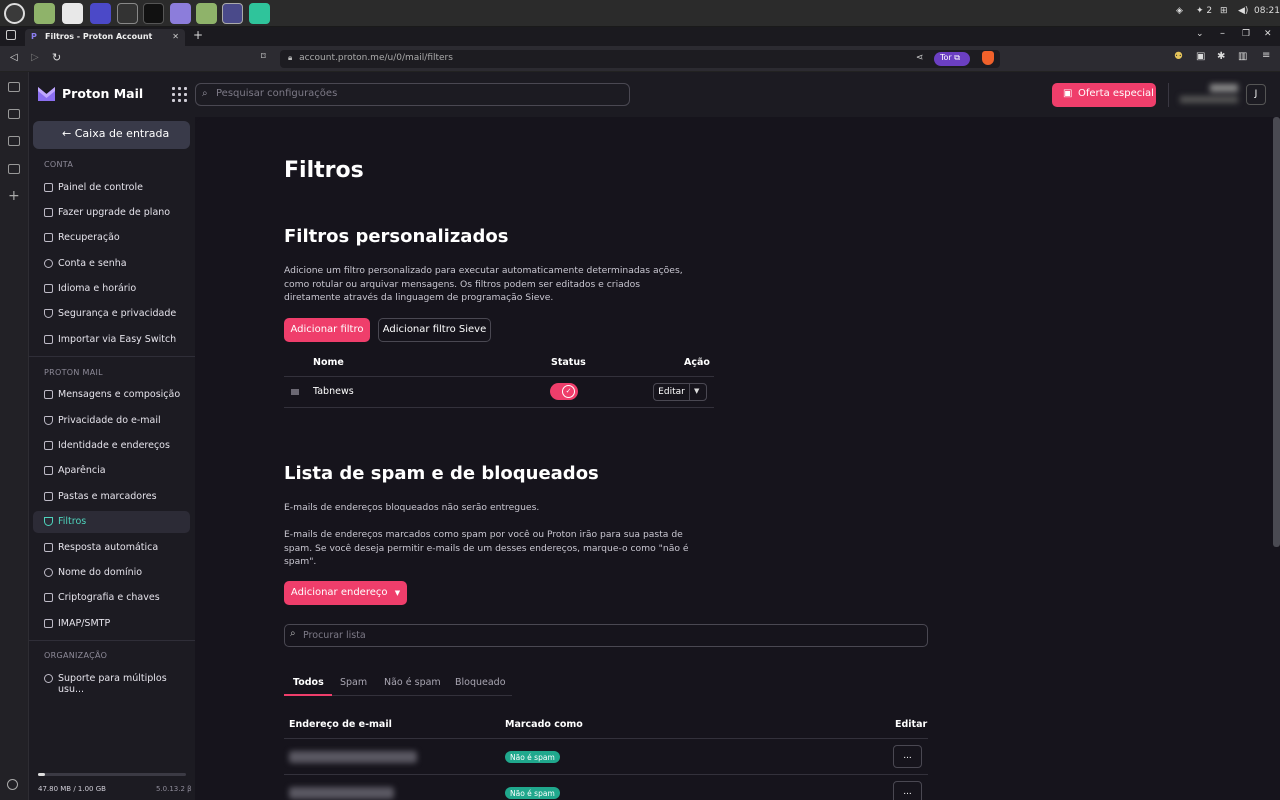 The width and height of the screenshot is (1280, 800). I want to click on add-filter-button: Adicionar filtro, so click(327, 330).